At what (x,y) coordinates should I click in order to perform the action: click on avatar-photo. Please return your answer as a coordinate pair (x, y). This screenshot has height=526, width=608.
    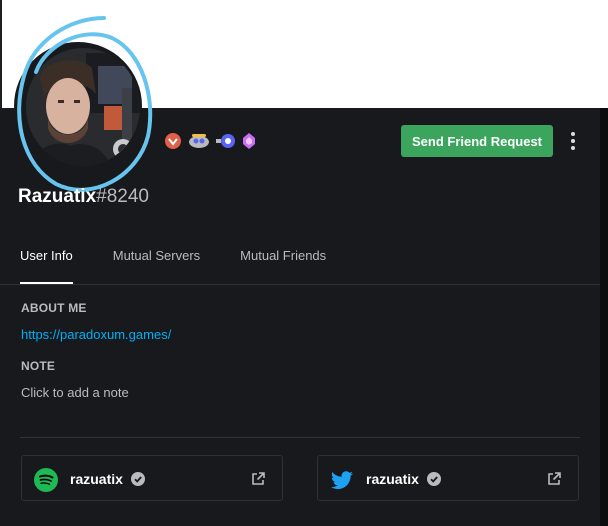
    Looking at the image, I should click on (83, 107).